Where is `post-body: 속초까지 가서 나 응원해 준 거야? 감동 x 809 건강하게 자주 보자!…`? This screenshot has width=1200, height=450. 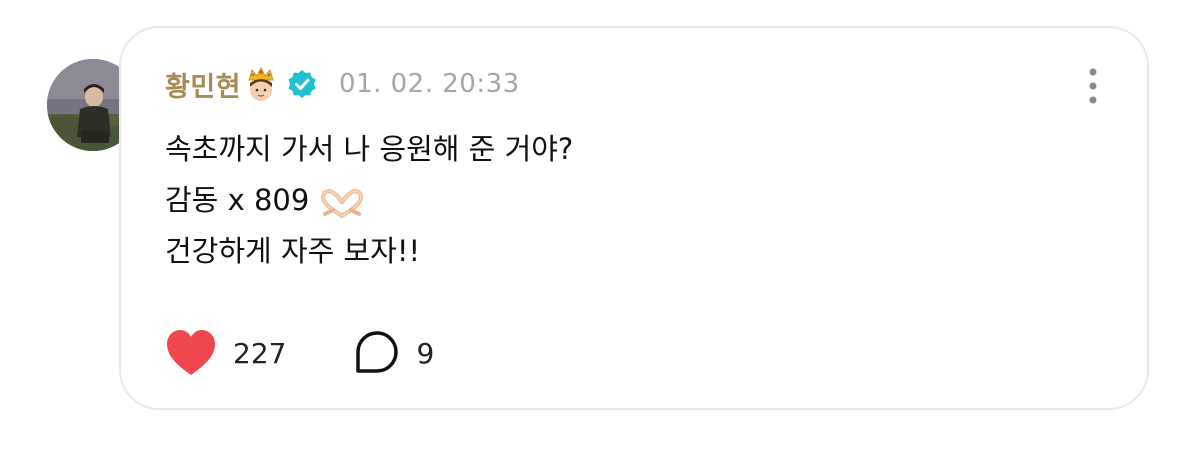 post-body: 속초까지 가서 나 응원해 준 거야? 감동 x 809 건강하게 자주 보자!… is located at coordinates (369, 200).